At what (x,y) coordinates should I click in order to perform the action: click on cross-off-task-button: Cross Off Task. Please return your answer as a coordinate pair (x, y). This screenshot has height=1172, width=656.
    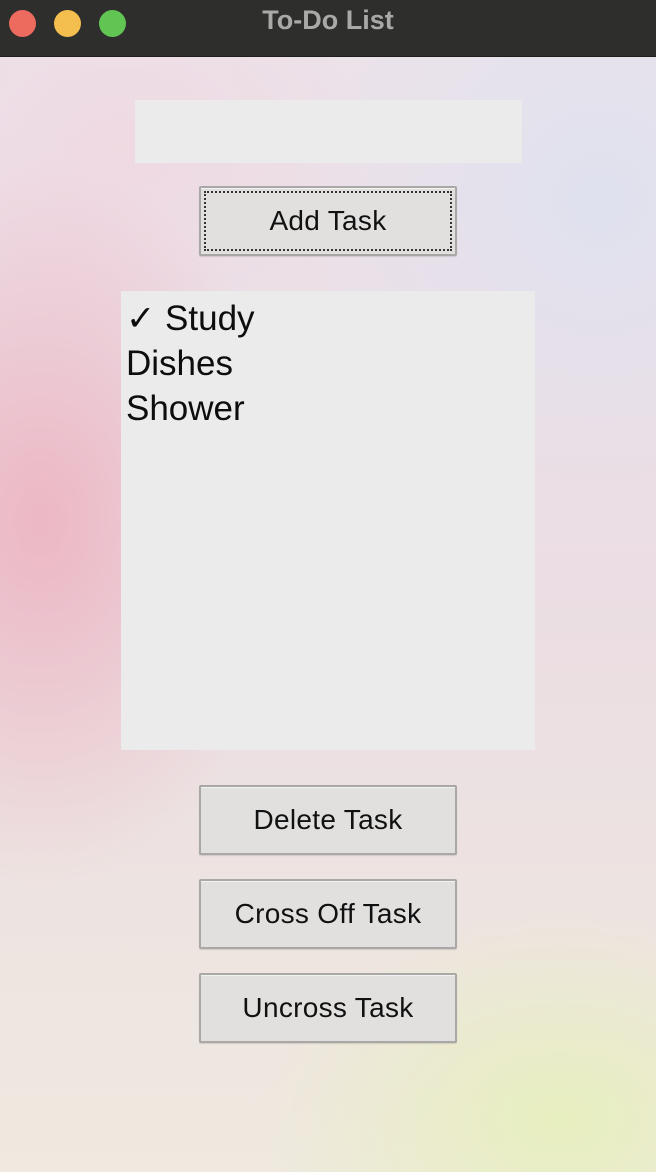
    Looking at the image, I should click on (328, 914).